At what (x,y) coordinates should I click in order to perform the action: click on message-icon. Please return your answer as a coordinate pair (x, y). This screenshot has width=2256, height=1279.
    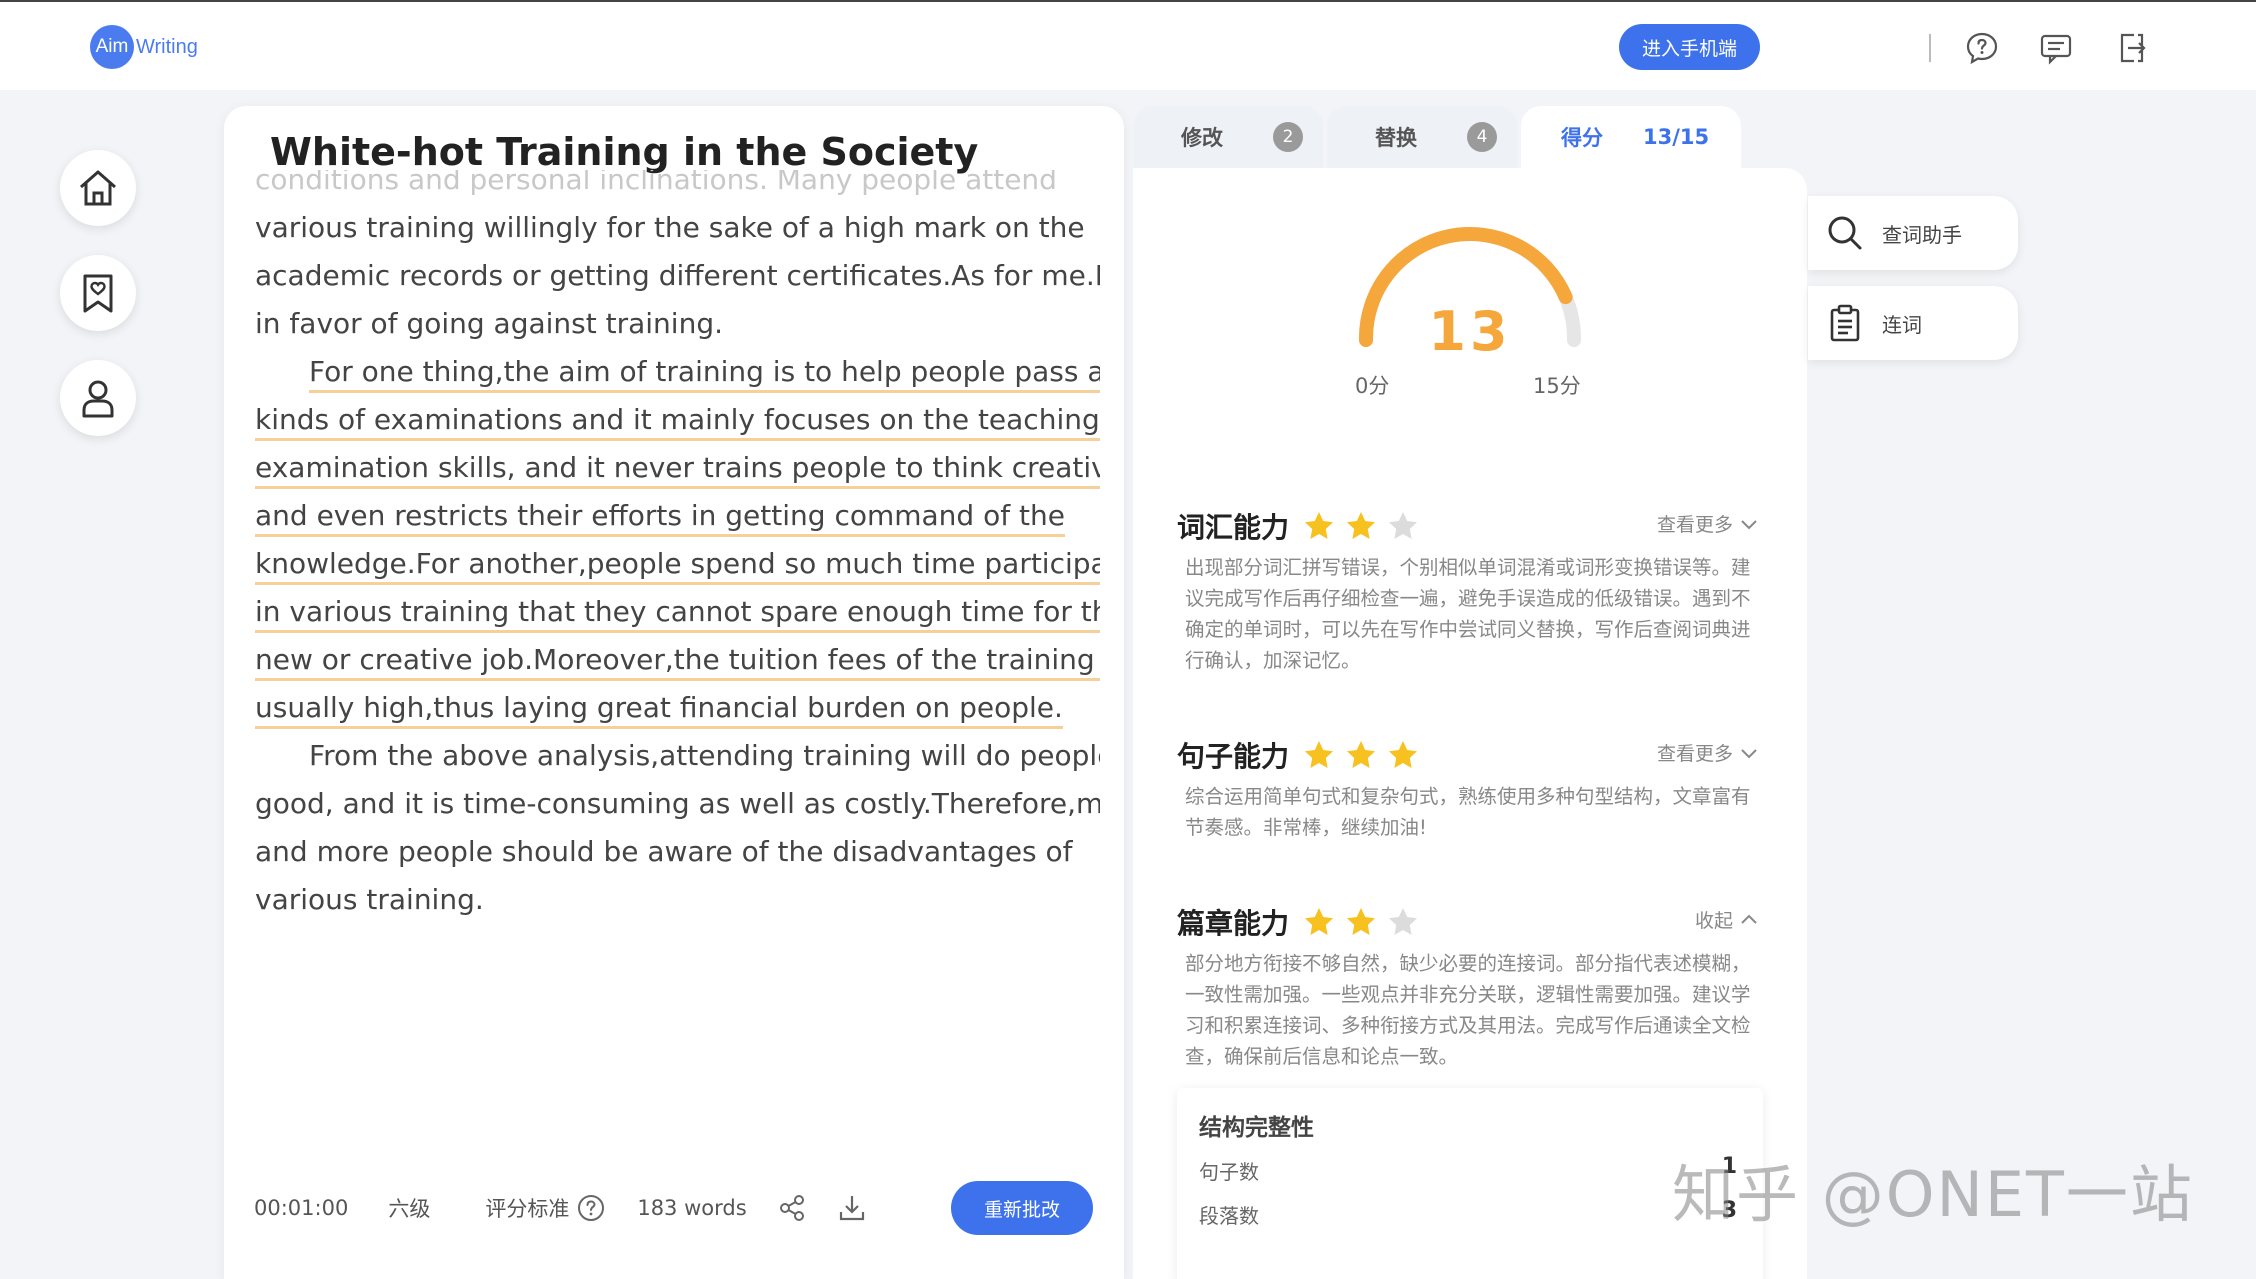
    Looking at the image, I should click on (2056, 48).